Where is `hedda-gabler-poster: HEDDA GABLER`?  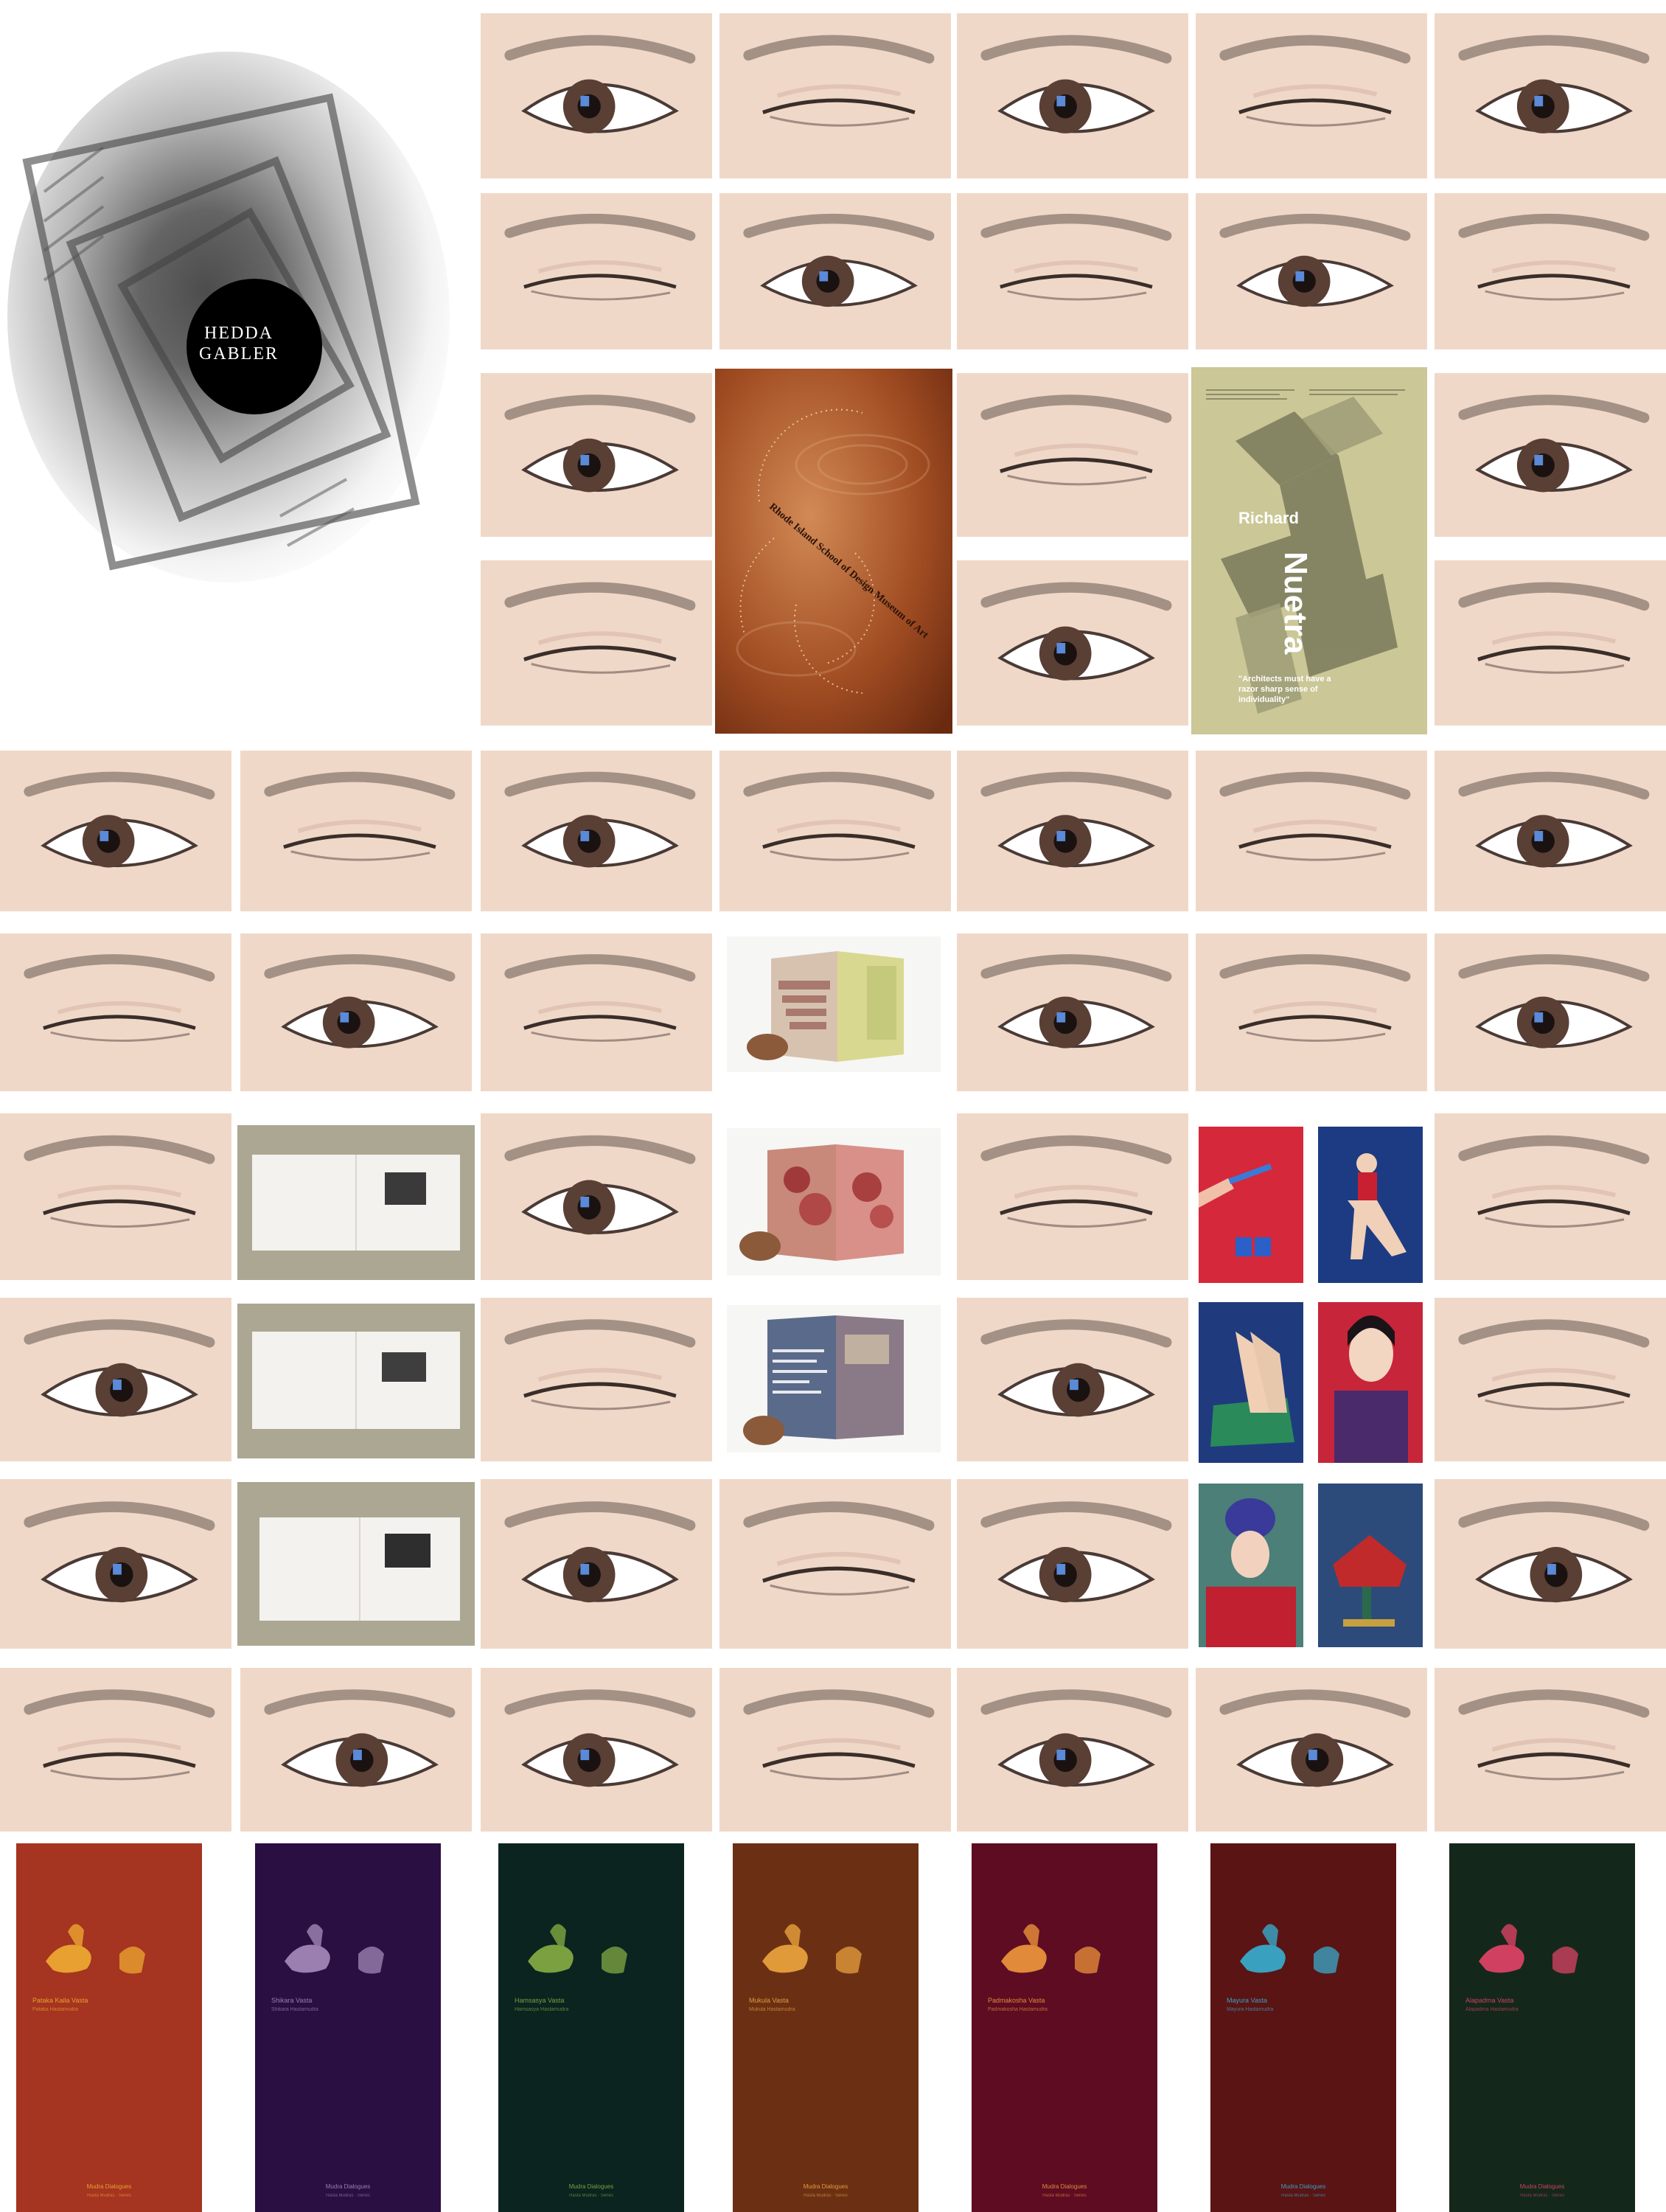
hedda-gabler-poster: HEDDA GABLER is located at coordinates (239, 365).